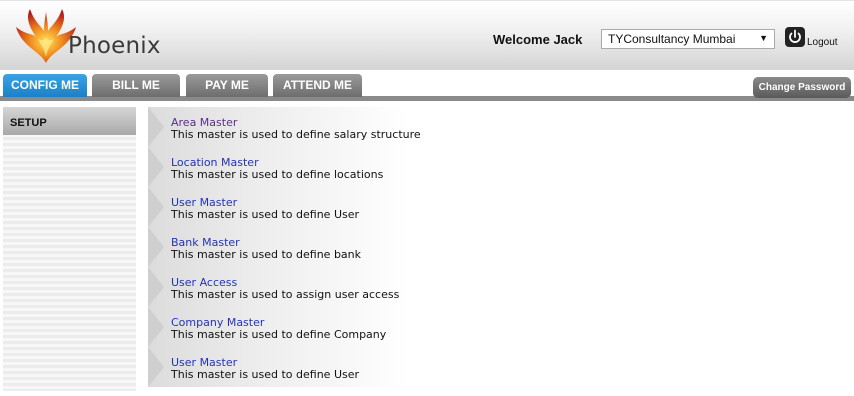 This screenshot has height=396, width=854. What do you see at coordinates (763, 38) in the screenshot?
I see `dropdown-caret-icon: ▼` at bounding box center [763, 38].